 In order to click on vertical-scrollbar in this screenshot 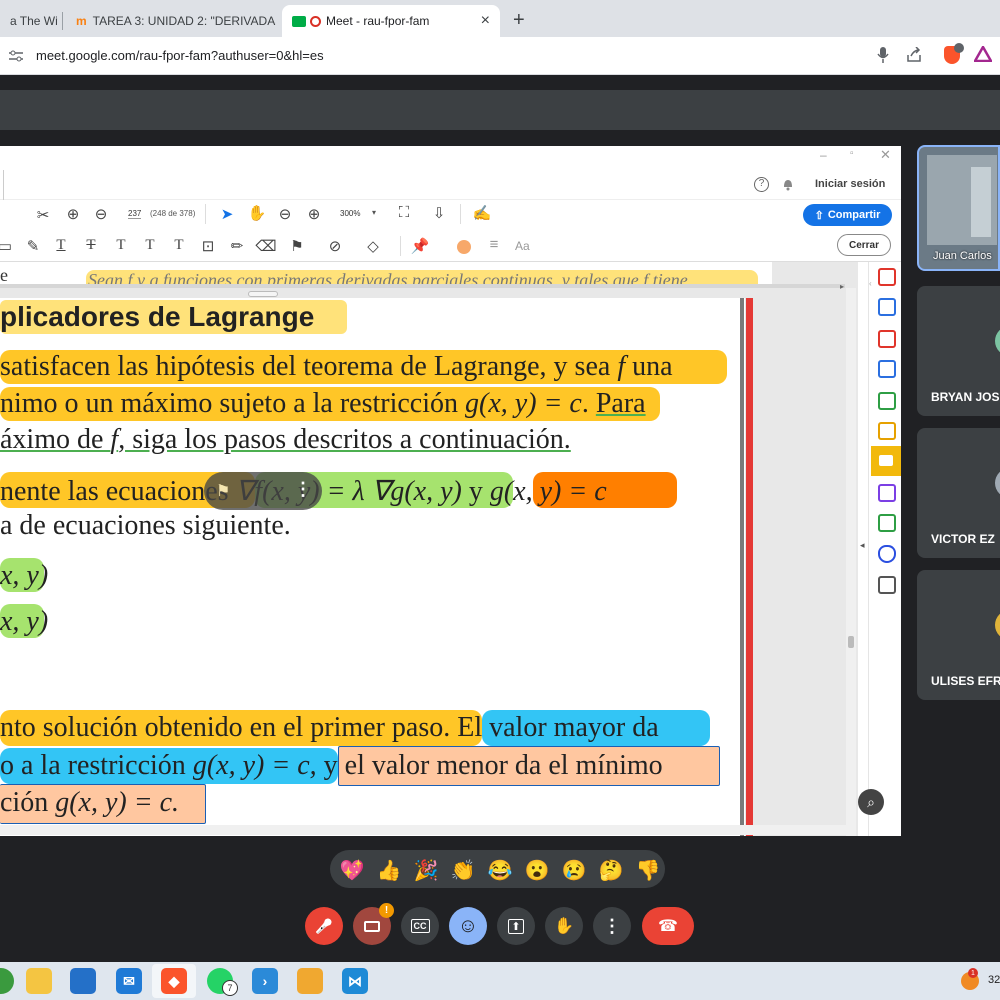, I will do `click(851, 562)`.